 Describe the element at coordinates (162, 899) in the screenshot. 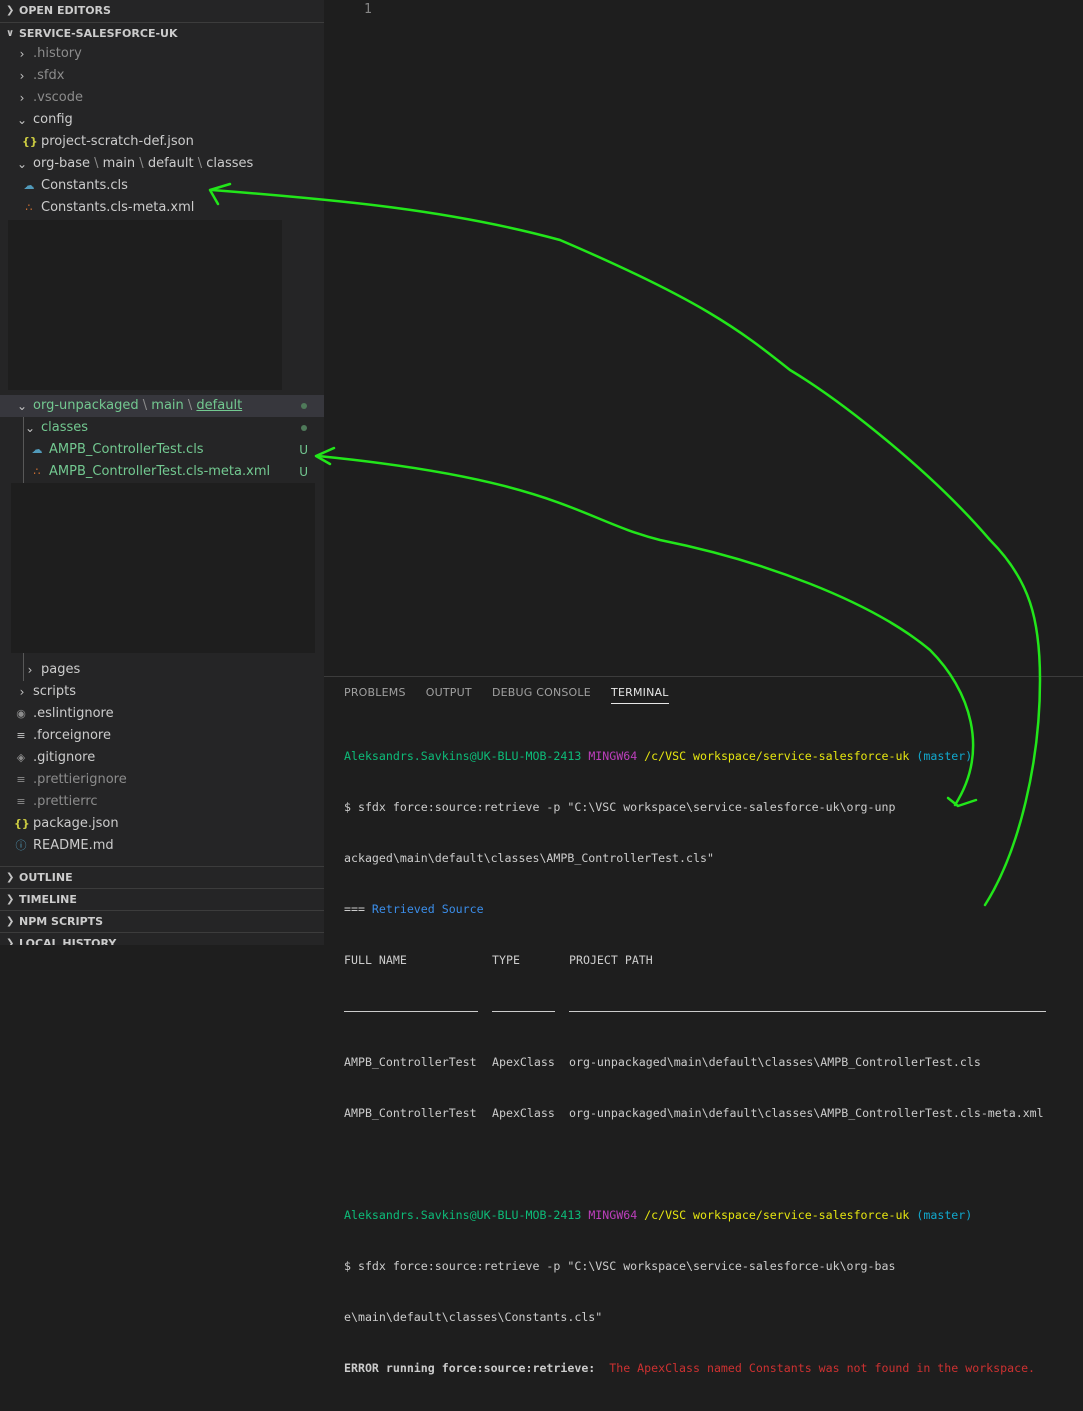

I see `timeline-header: ❯ TIMELINE` at that location.